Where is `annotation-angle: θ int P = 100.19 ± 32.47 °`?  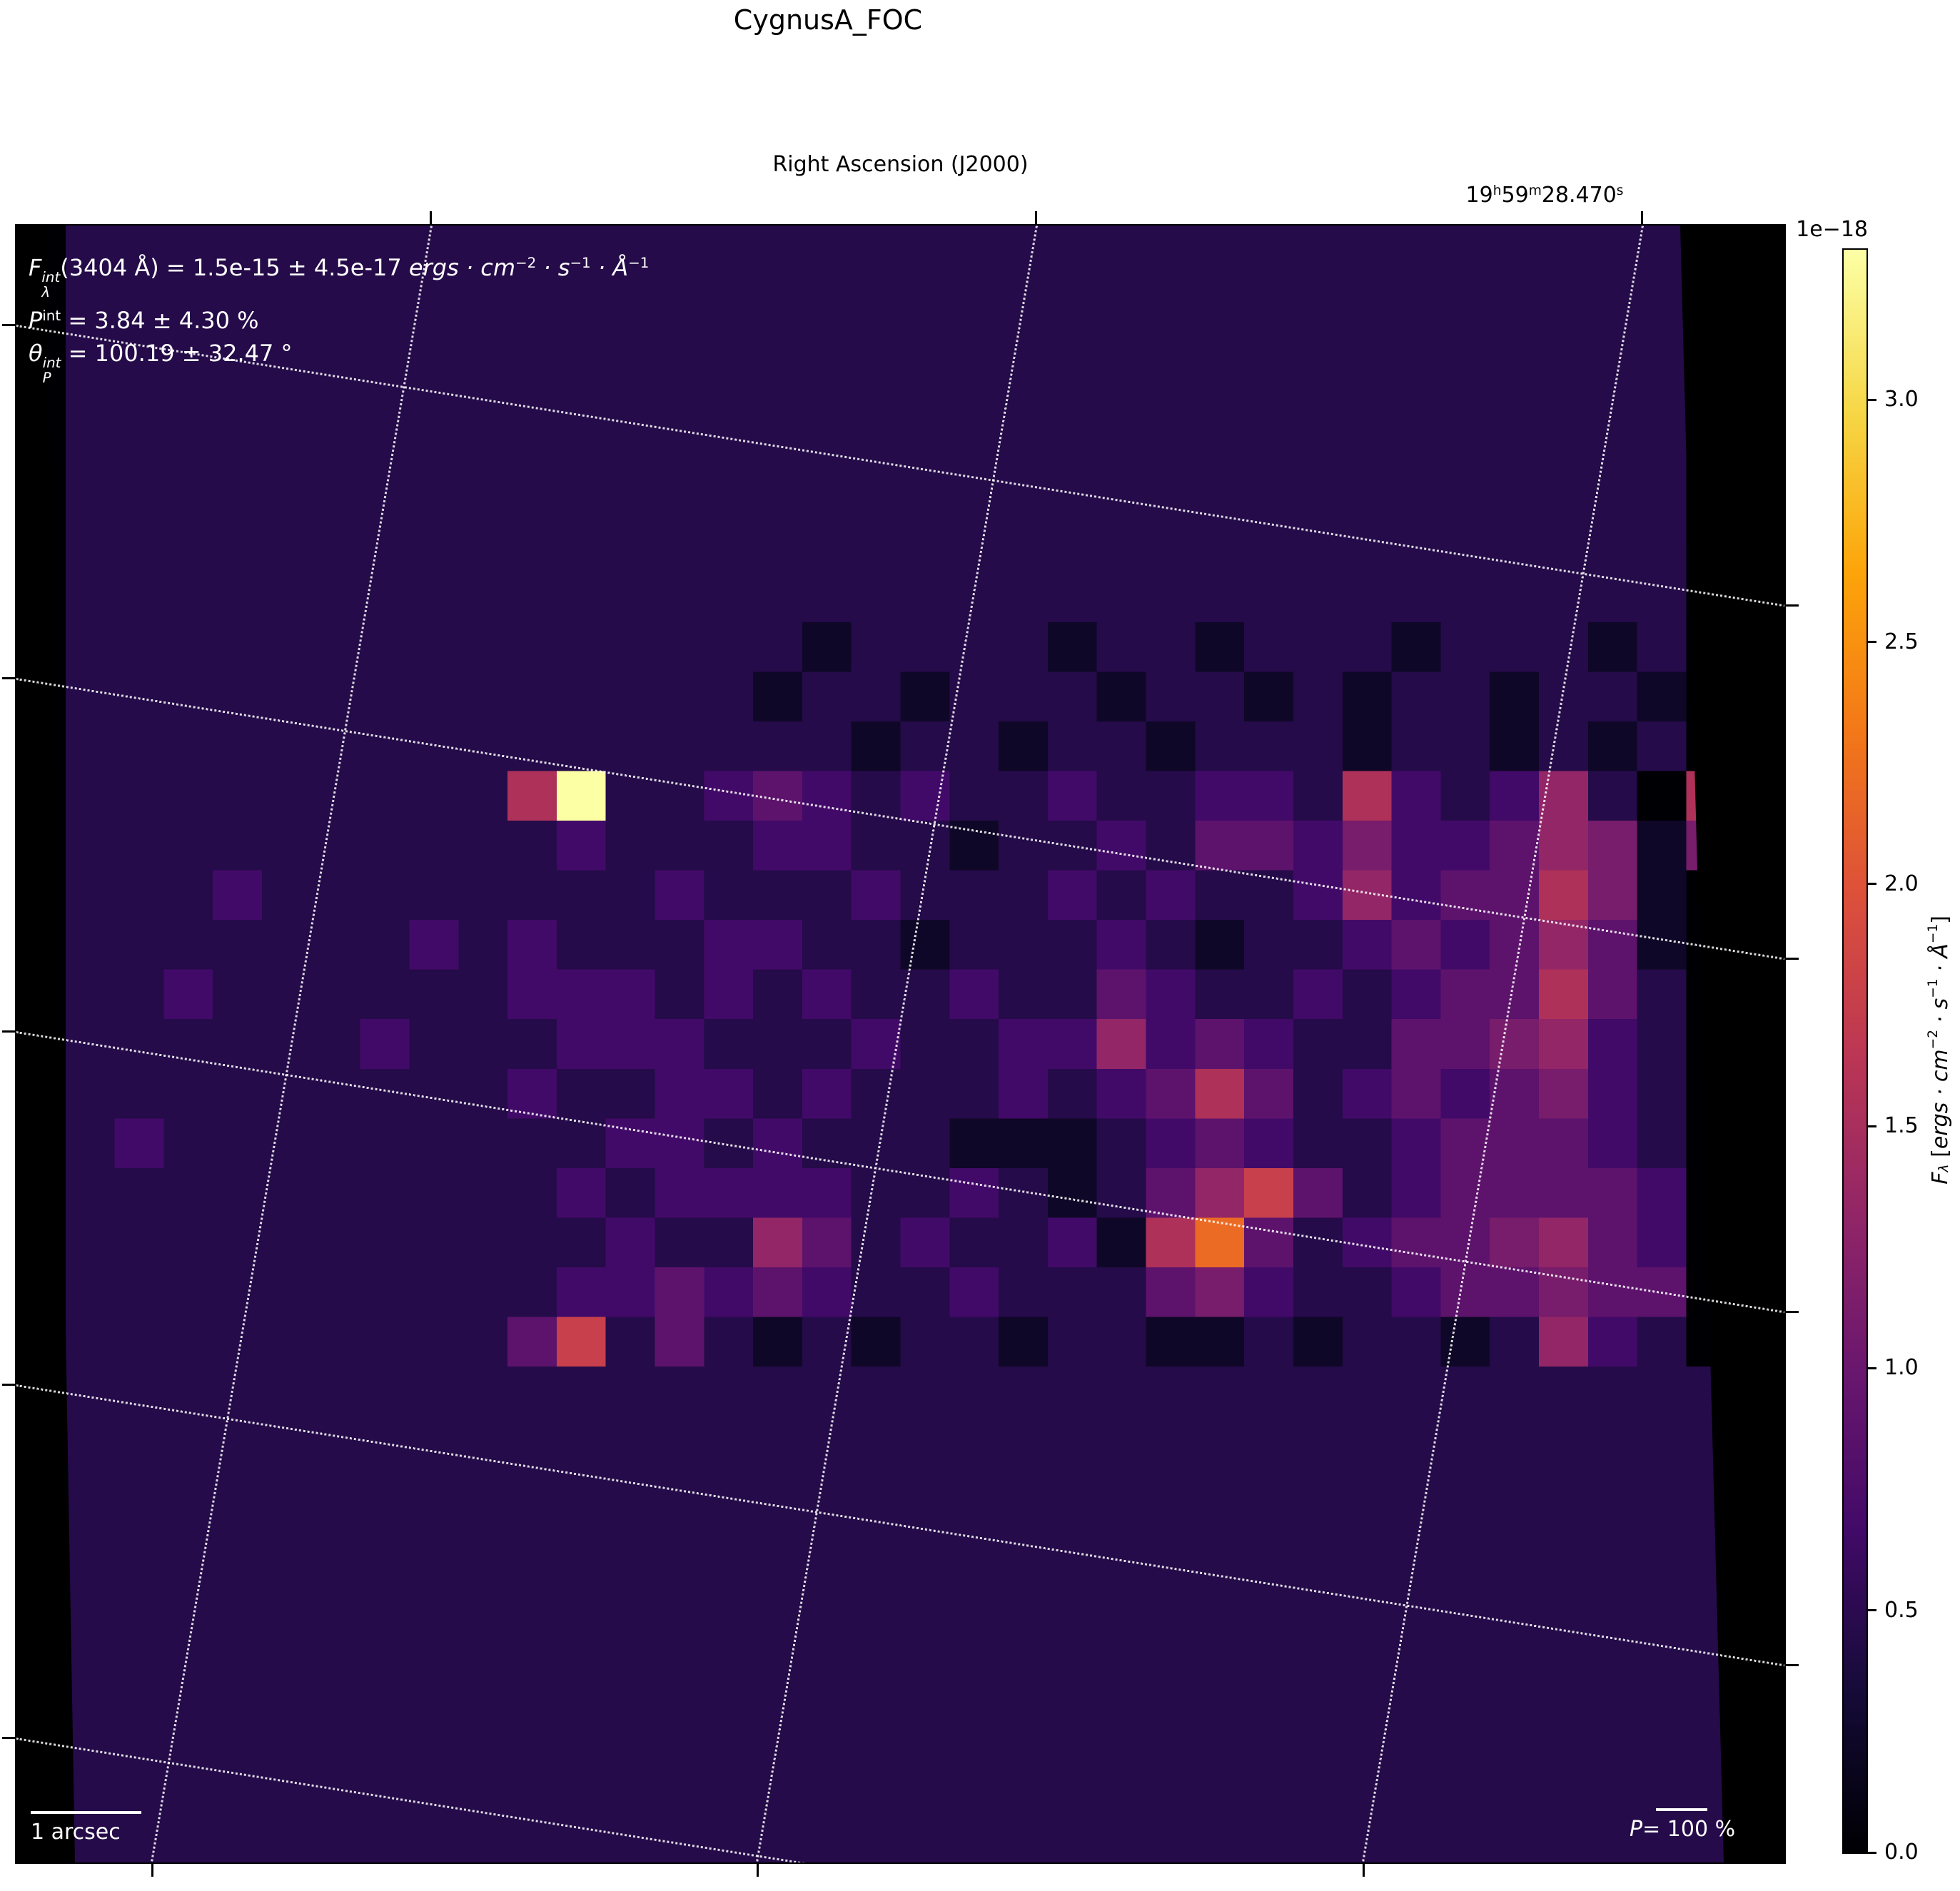
annotation-angle: θ int P = 100.19 ± 32.47 ° is located at coordinates (339, 361).